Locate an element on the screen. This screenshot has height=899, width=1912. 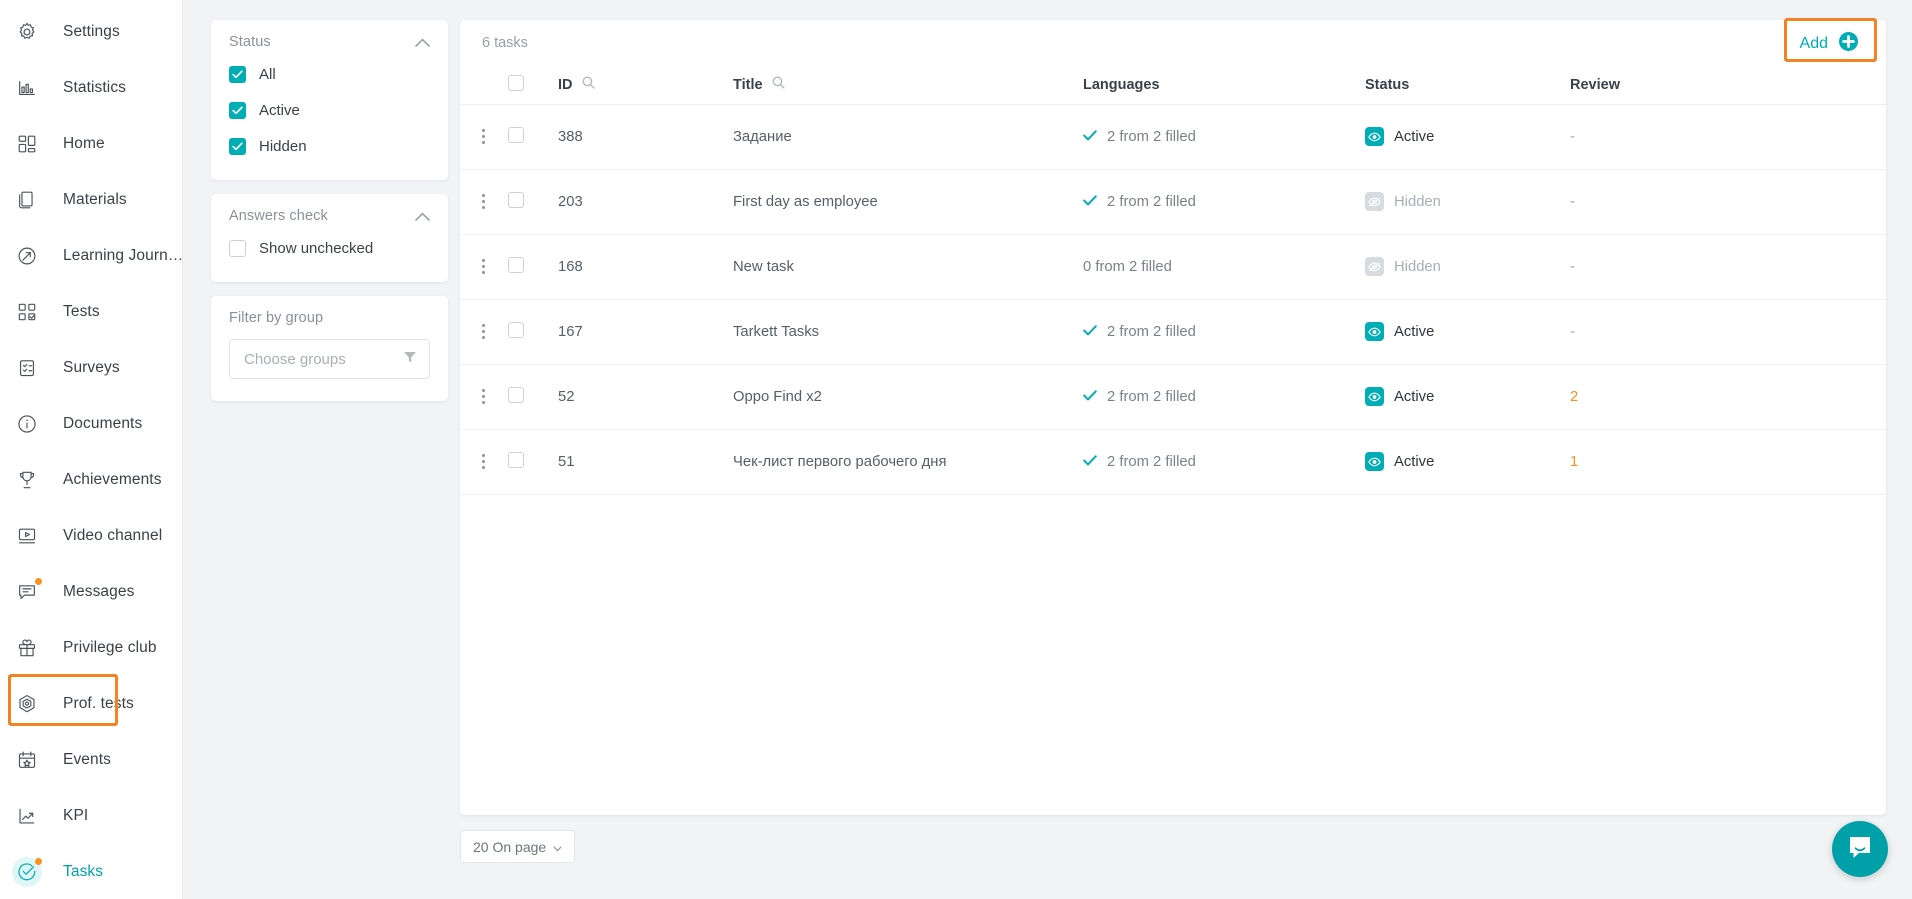
checkbox-icon is located at coordinates (237, 248).